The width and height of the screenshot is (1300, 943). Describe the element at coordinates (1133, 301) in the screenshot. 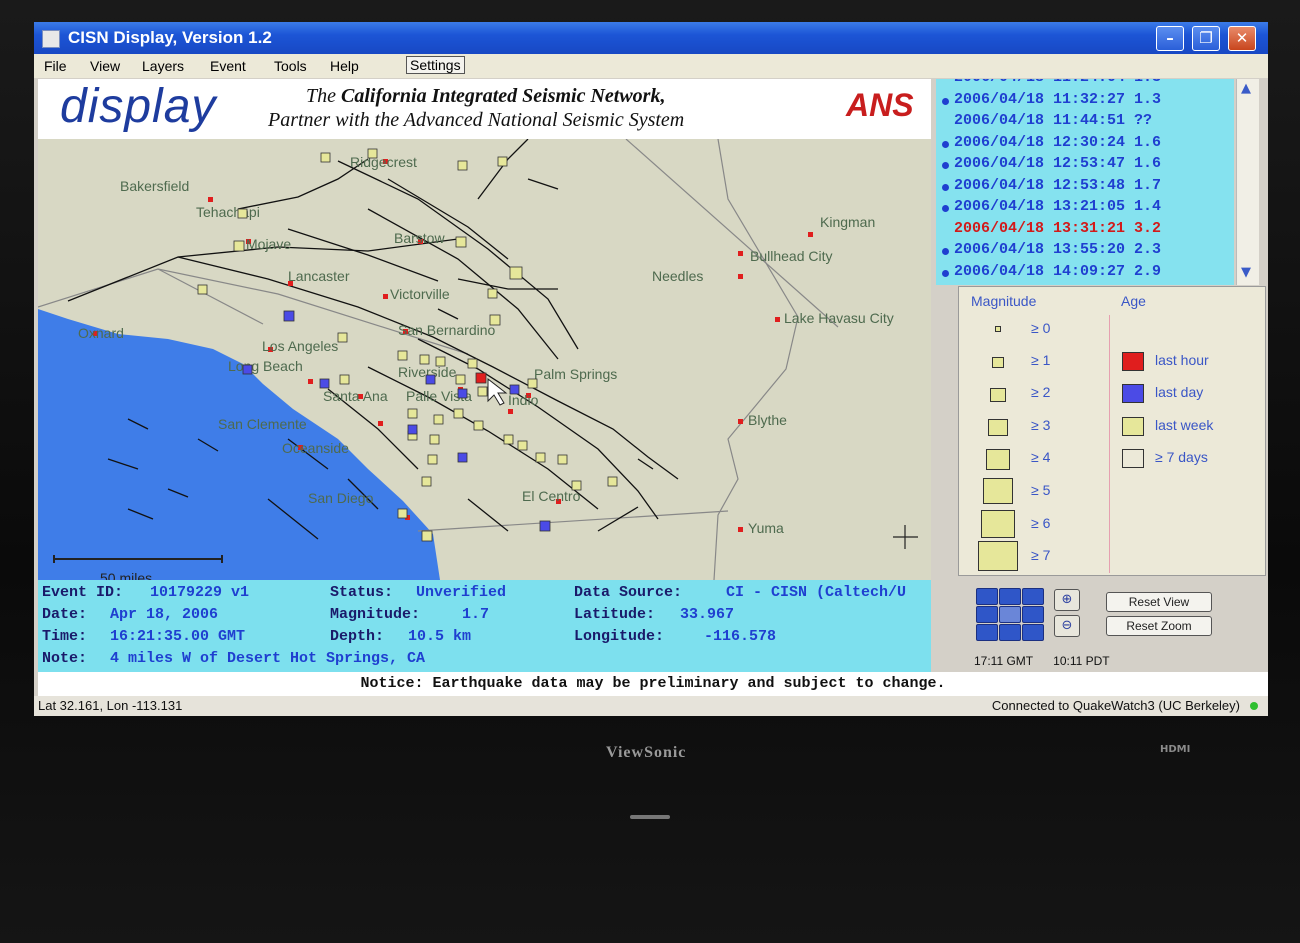

I see `legend-age-header: Age` at that location.